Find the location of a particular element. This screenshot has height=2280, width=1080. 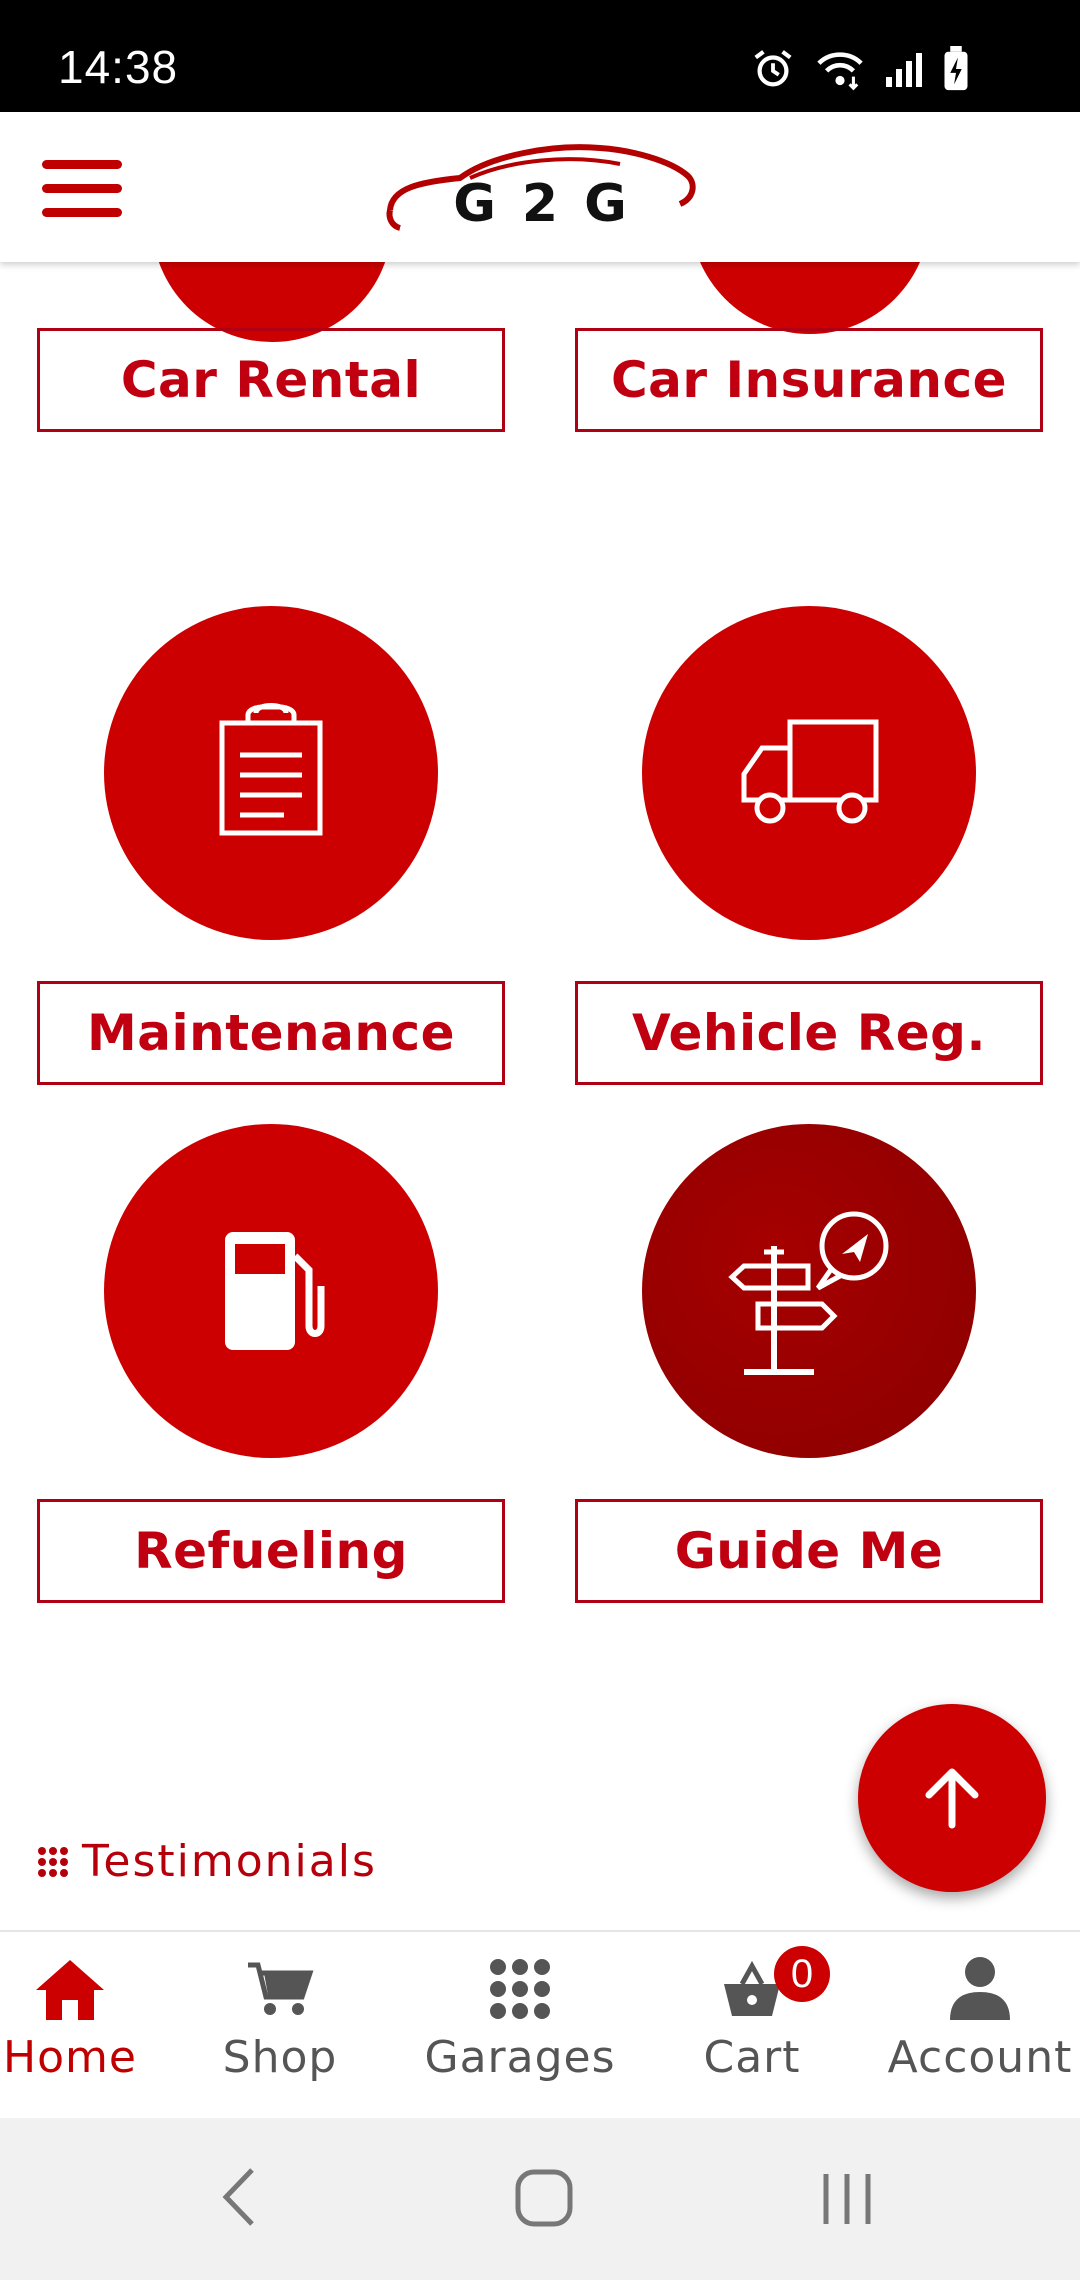

nav-shop: Shop is located at coordinates (280, 2034).